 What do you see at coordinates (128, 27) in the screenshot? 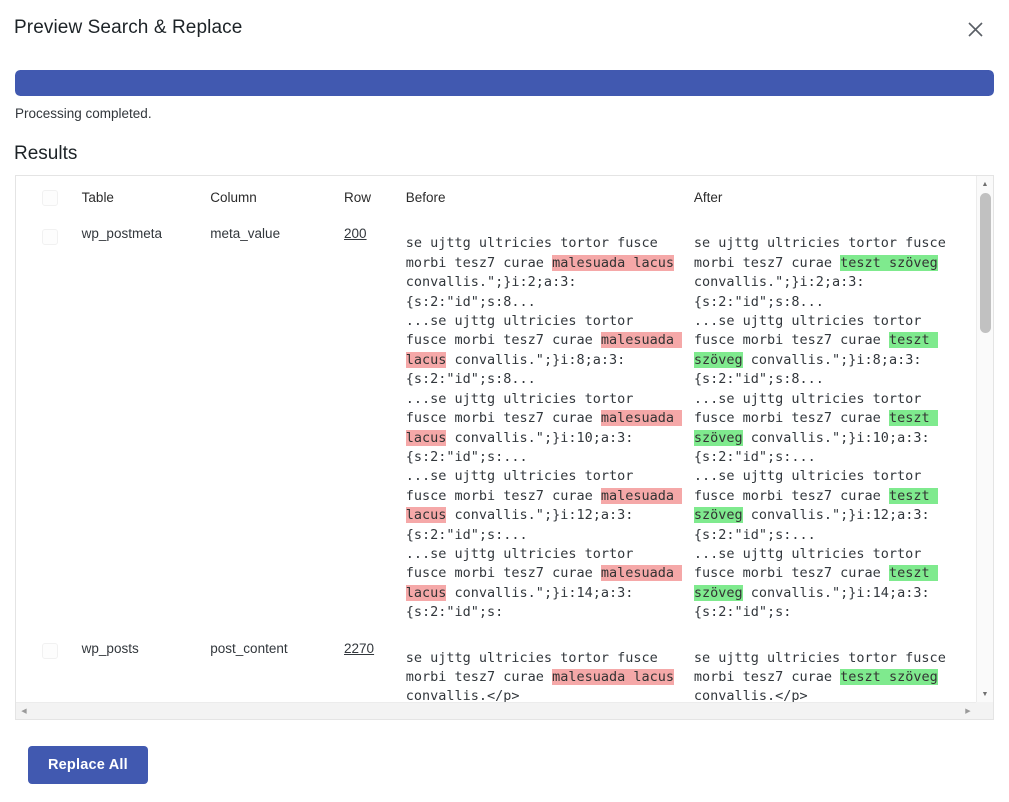
I see `dialog-title: Preview Search & Replace` at bounding box center [128, 27].